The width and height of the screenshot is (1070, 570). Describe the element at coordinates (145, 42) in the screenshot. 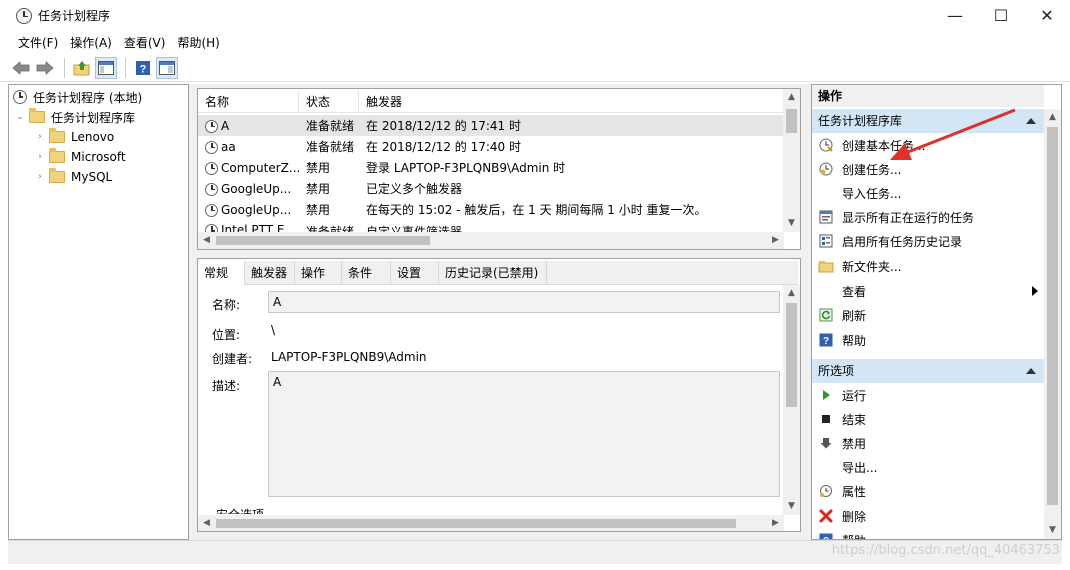

I see `menu-view: 查看(V)` at that location.